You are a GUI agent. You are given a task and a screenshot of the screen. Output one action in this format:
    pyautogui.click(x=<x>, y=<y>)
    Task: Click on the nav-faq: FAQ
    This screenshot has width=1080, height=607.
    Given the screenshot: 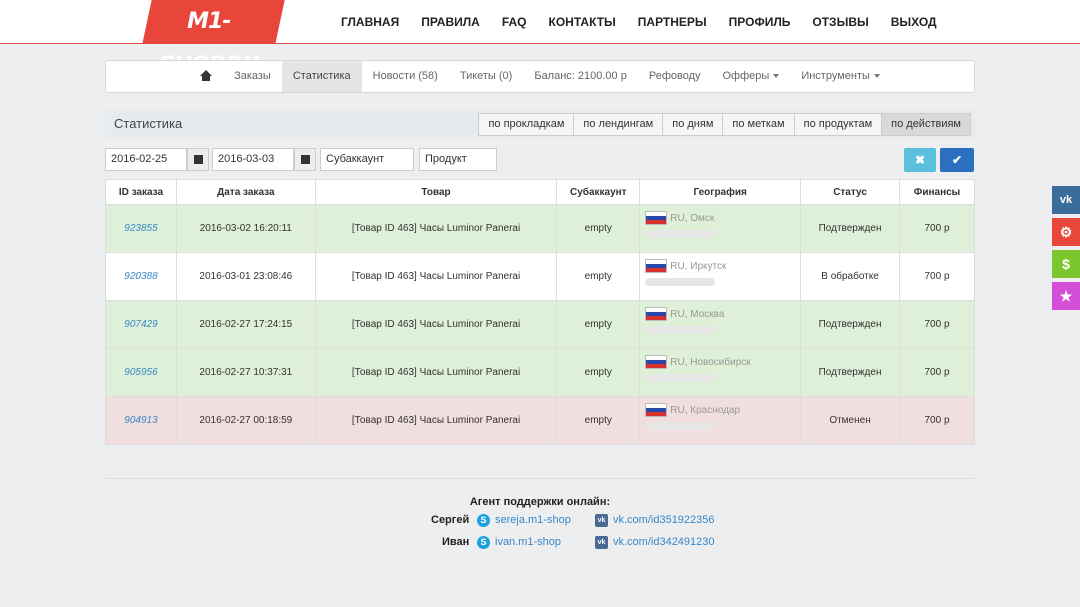 What is the action you would take?
    pyautogui.click(x=514, y=22)
    